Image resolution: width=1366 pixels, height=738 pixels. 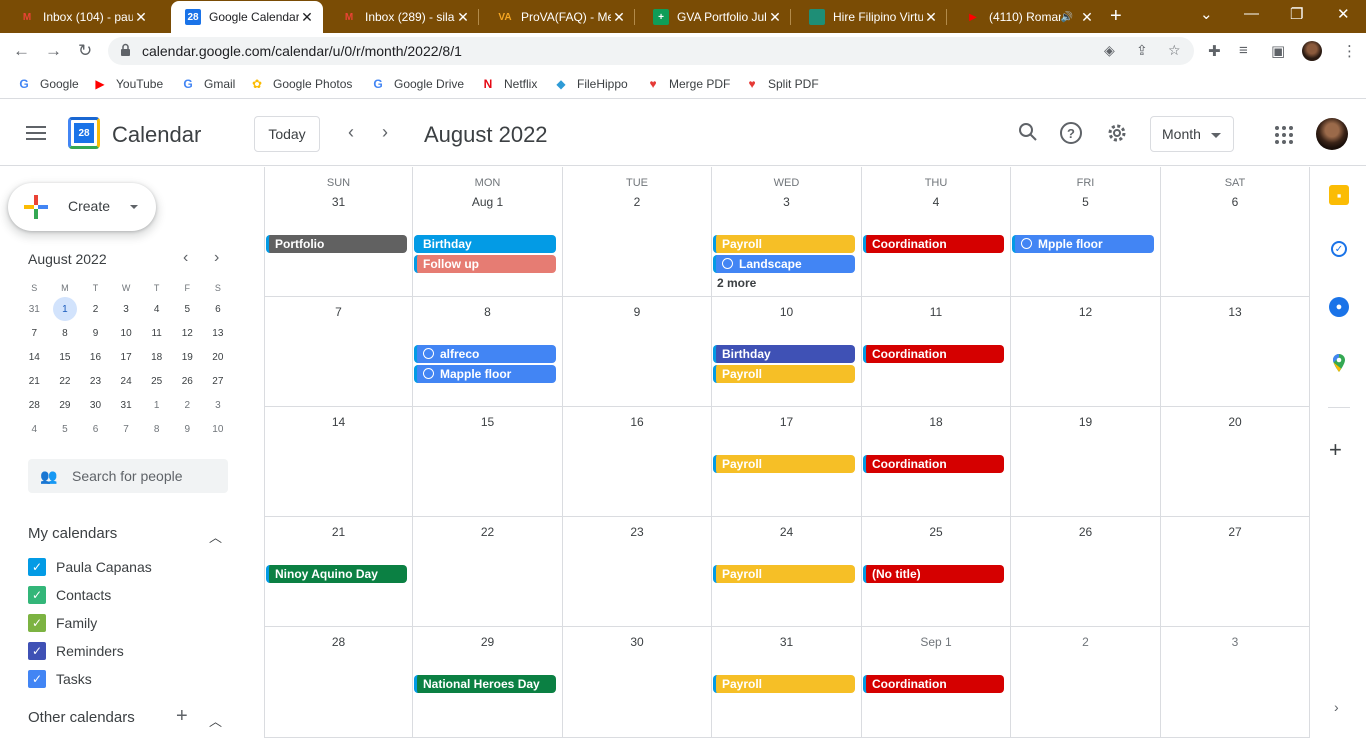 What do you see at coordinates (487, 642) in the screenshot?
I see `day-number: 29` at bounding box center [487, 642].